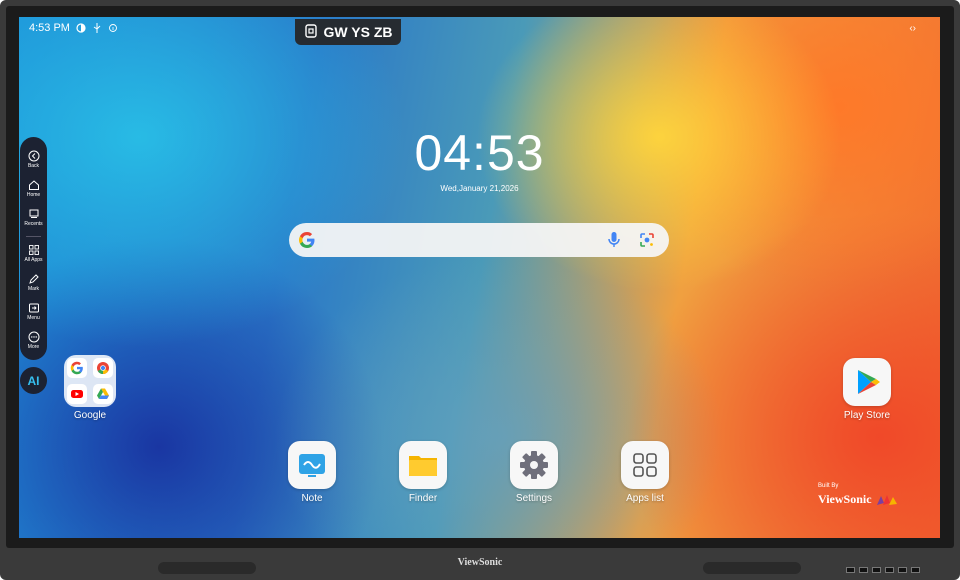 Image resolution: width=960 pixels, height=580 pixels. What do you see at coordinates (77, 394) in the screenshot?
I see `youtube-icon` at bounding box center [77, 394].